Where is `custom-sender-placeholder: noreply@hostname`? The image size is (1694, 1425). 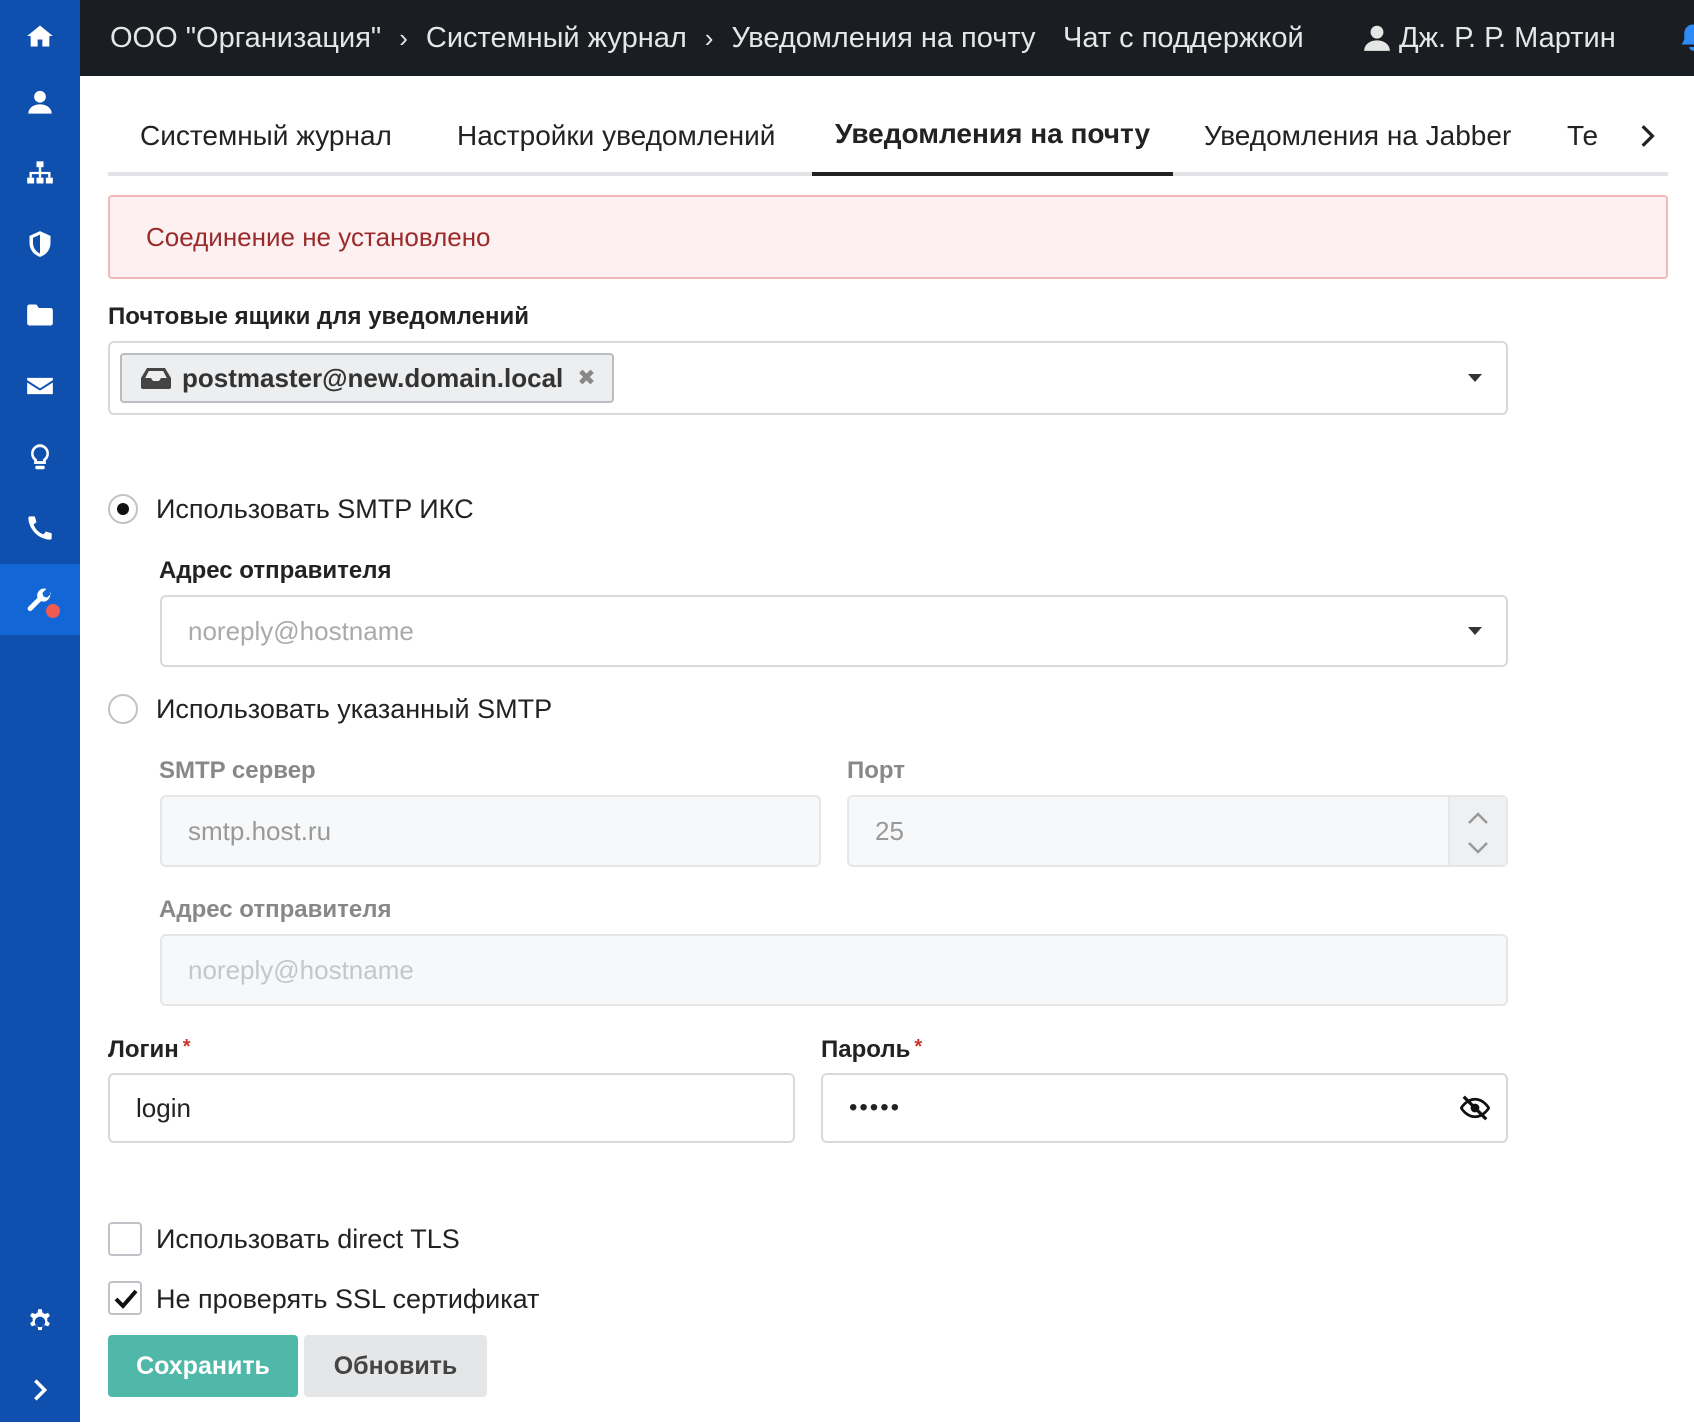 custom-sender-placeholder: noreply@hostname is located at coordinates (301, 969).